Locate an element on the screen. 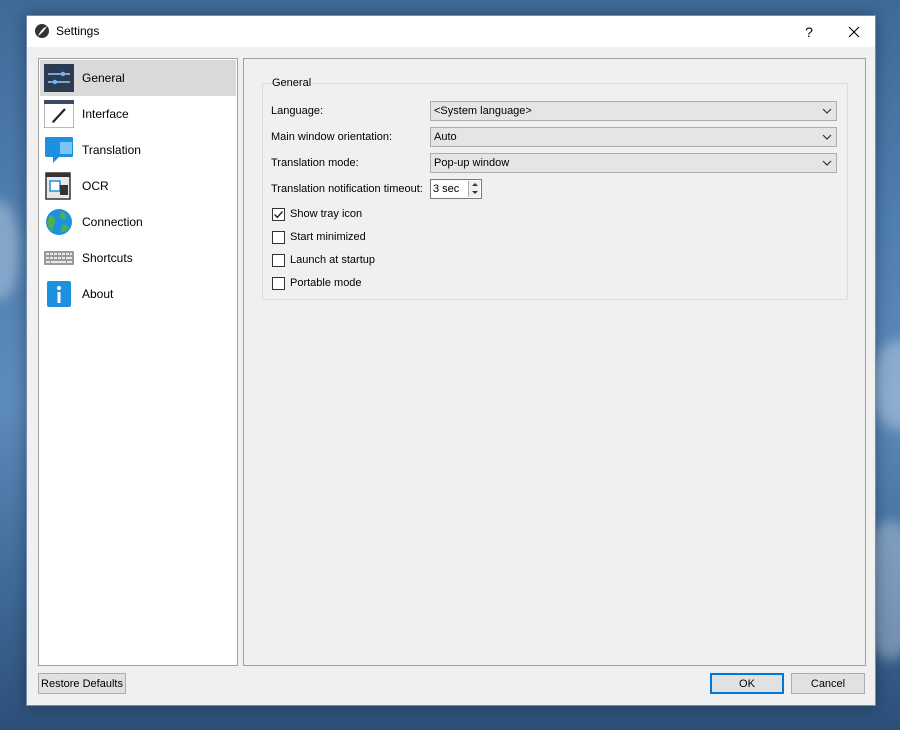 This screenshot has width=900, height=730. sidebar-item-label: Connection is located at coordinates (112, 222).